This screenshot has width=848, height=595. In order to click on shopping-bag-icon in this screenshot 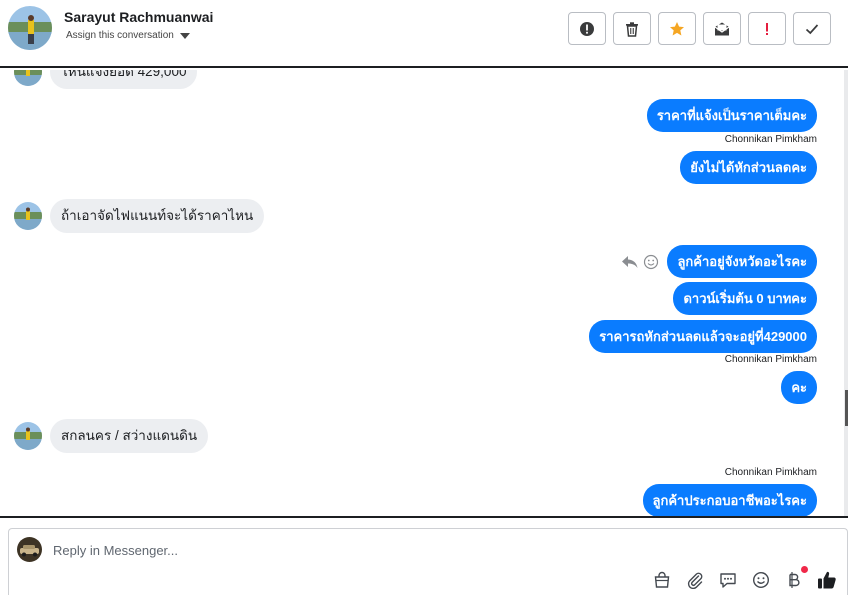, I will do `click(662, 579)`.